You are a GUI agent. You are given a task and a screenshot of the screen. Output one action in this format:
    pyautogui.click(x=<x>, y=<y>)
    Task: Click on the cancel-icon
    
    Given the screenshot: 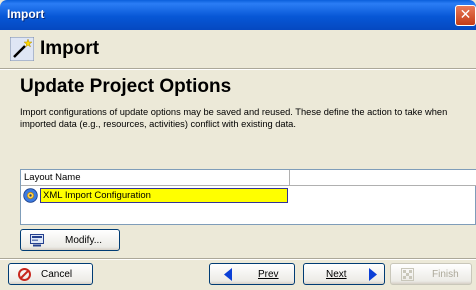 What is the action you would take?
    pyautogui.click(x=24, y=274)
    